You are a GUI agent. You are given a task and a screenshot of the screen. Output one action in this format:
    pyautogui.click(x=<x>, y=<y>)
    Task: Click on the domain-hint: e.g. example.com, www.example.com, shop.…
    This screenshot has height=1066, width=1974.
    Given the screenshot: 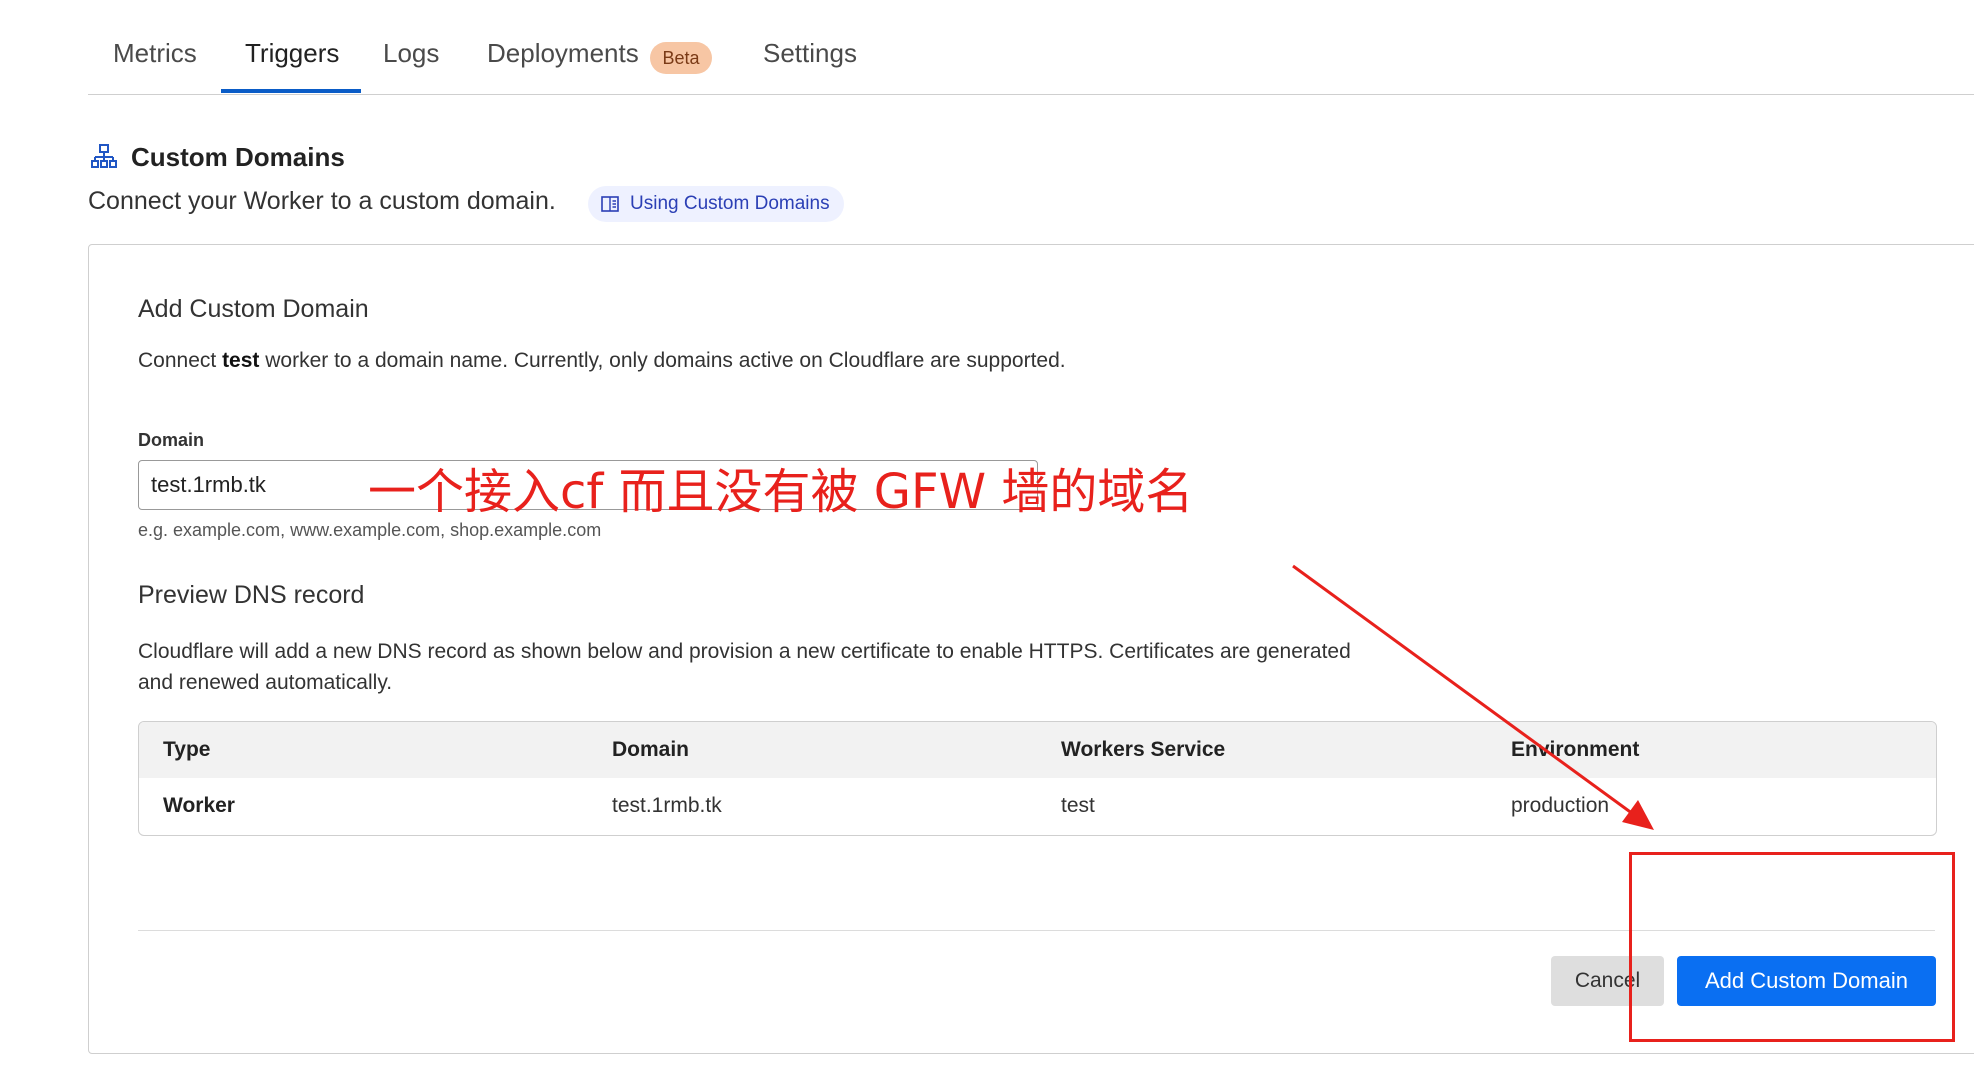 What is the action you would take?
    pyautogui.click(x=370, y=530)
    